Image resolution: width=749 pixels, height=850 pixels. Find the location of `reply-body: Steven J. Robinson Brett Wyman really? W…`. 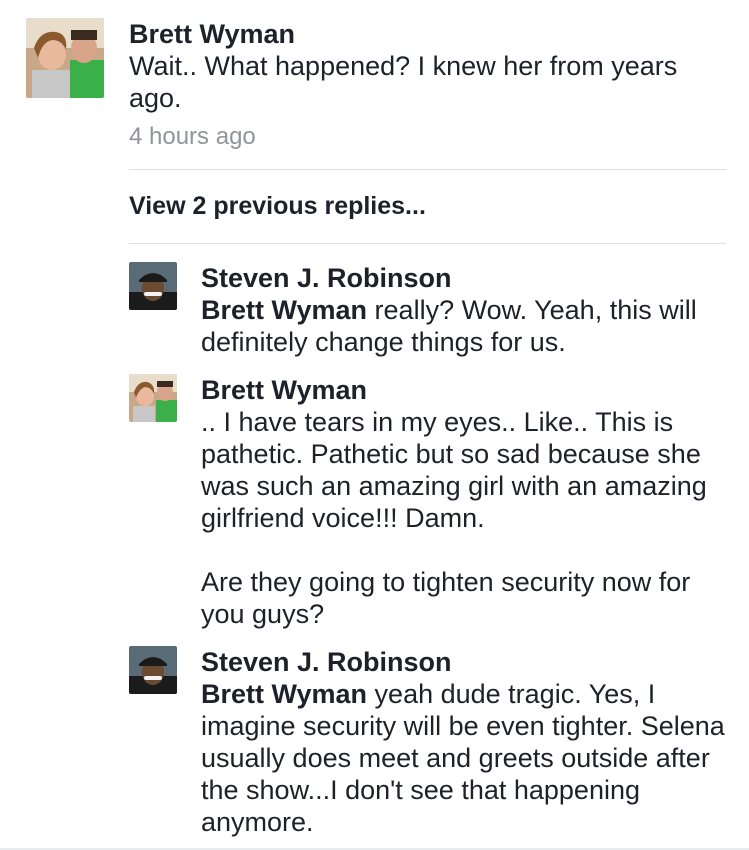

reply-body: Steven J. Robinson Brett Wyman really? W… is located at coordinates (465, 310).